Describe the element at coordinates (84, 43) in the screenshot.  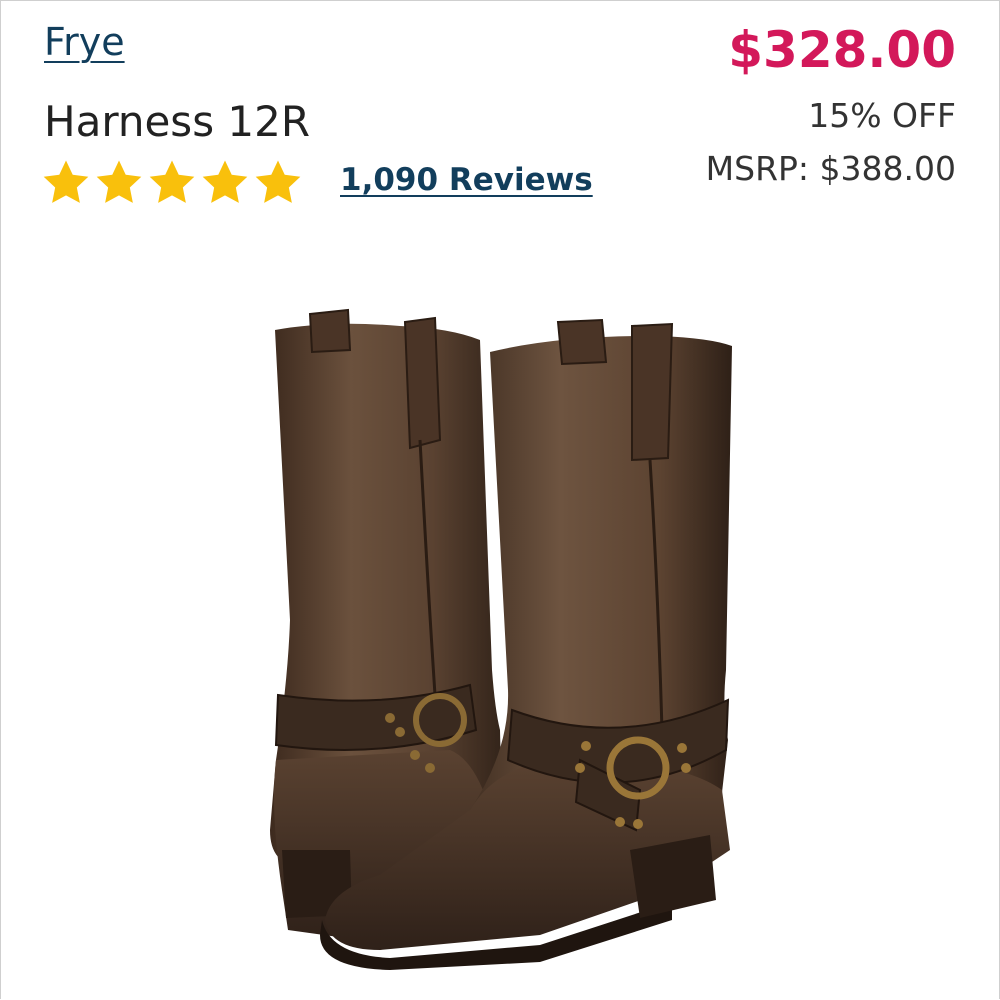
I see `brand-link: Frye` at that location.